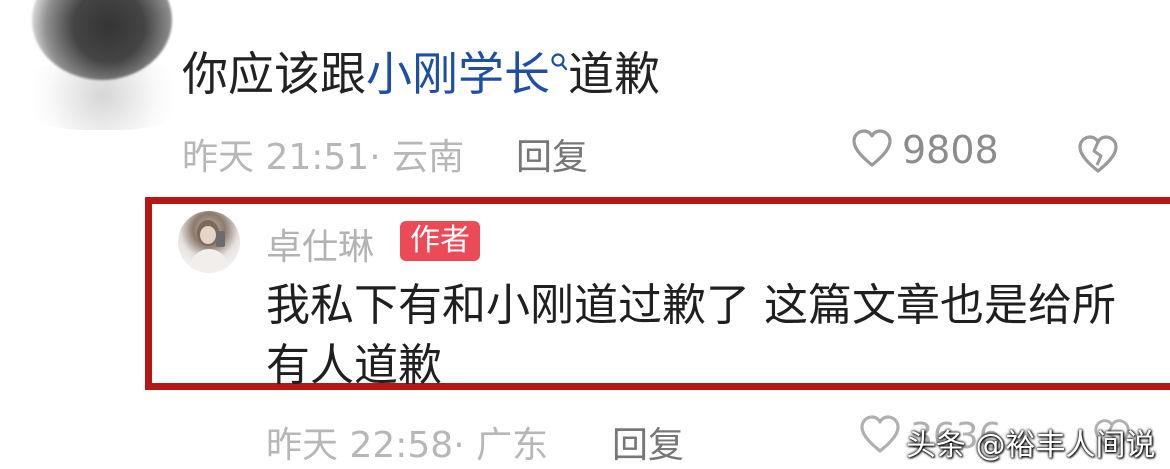 This screenshot has width=1170, height=469. What do you see at coordinates (323, 157) in the screenshot?
I see `comment-time-location: 昨天 21:51· 云南` at bounding box center [323, 157].